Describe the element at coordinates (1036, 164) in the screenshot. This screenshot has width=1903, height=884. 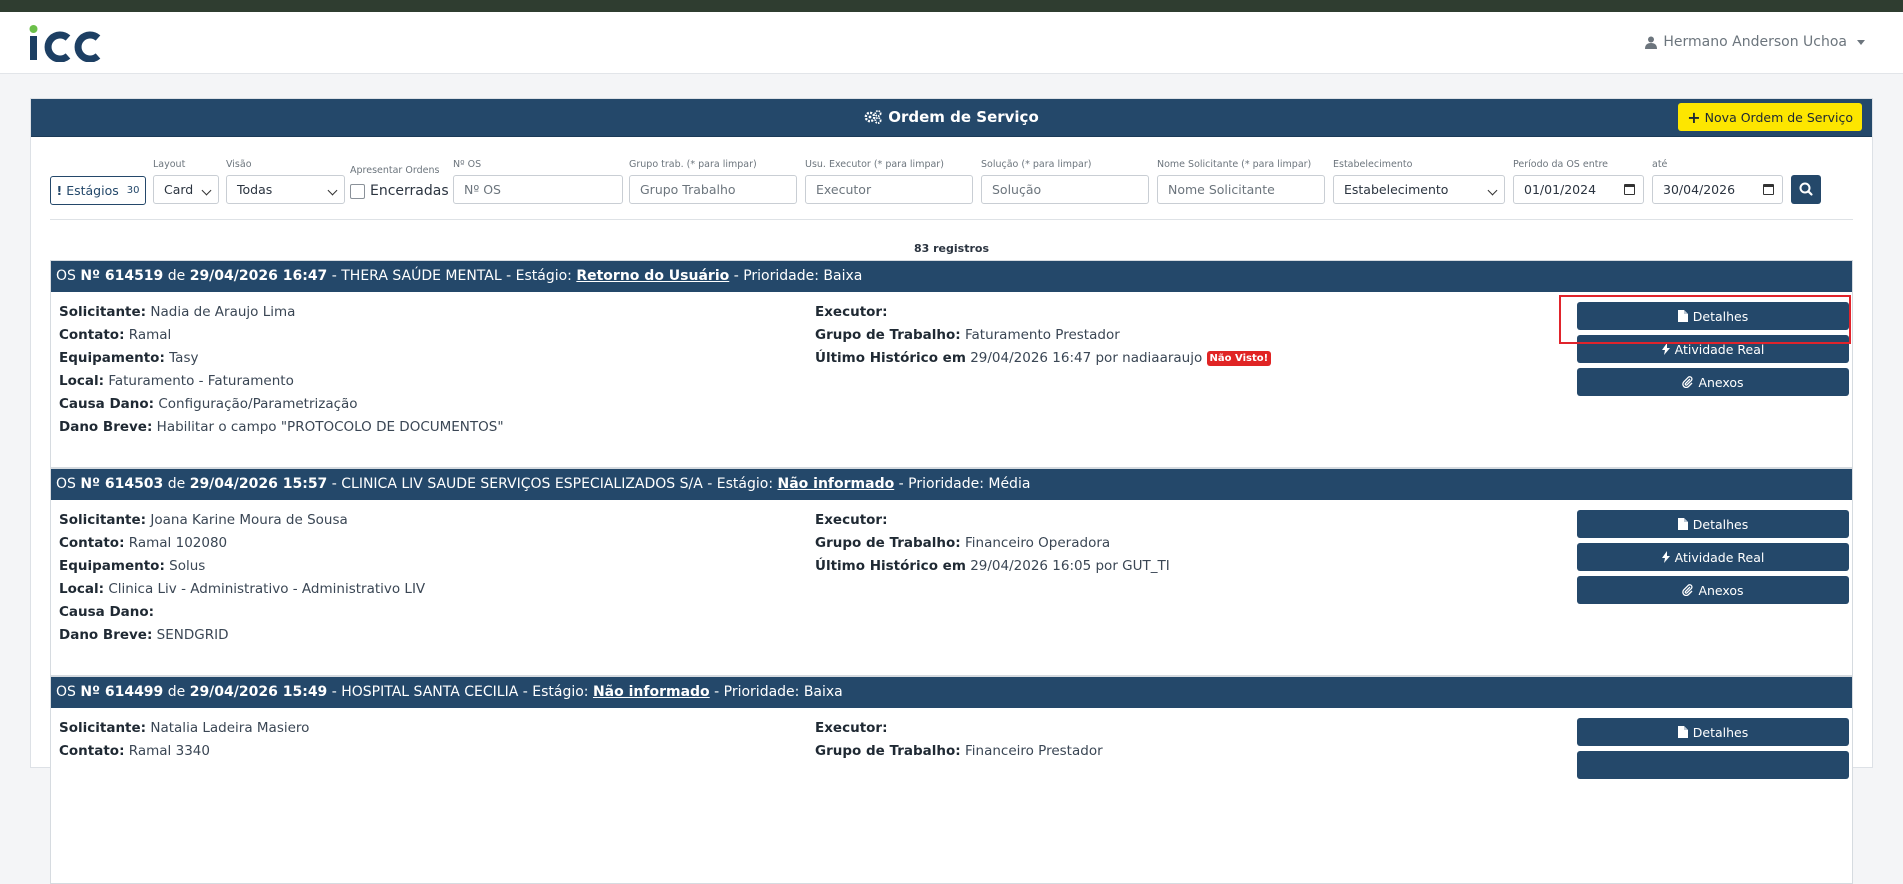
I see `solucao-label: Solução (* para limpar)` at that location.